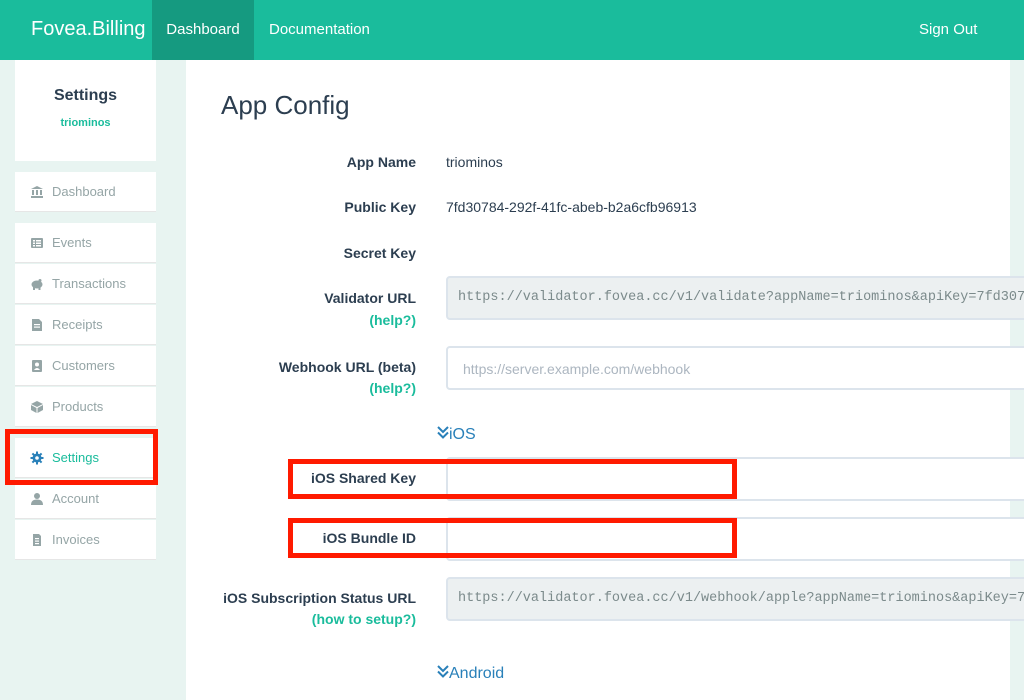 The image size is (1024, 700). I want to click on nav-dashboard: Dashboard, so click(203, 30).